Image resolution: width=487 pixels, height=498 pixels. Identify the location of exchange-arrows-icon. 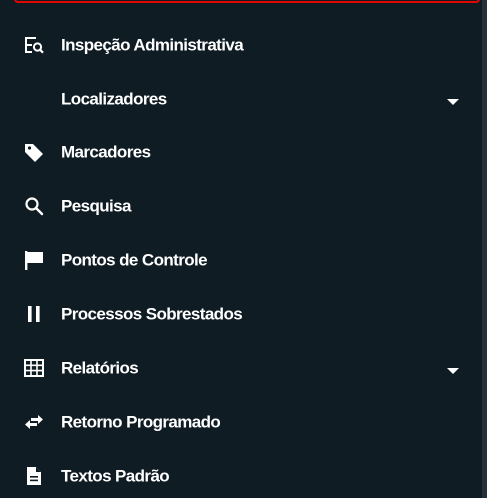
(34, 422).